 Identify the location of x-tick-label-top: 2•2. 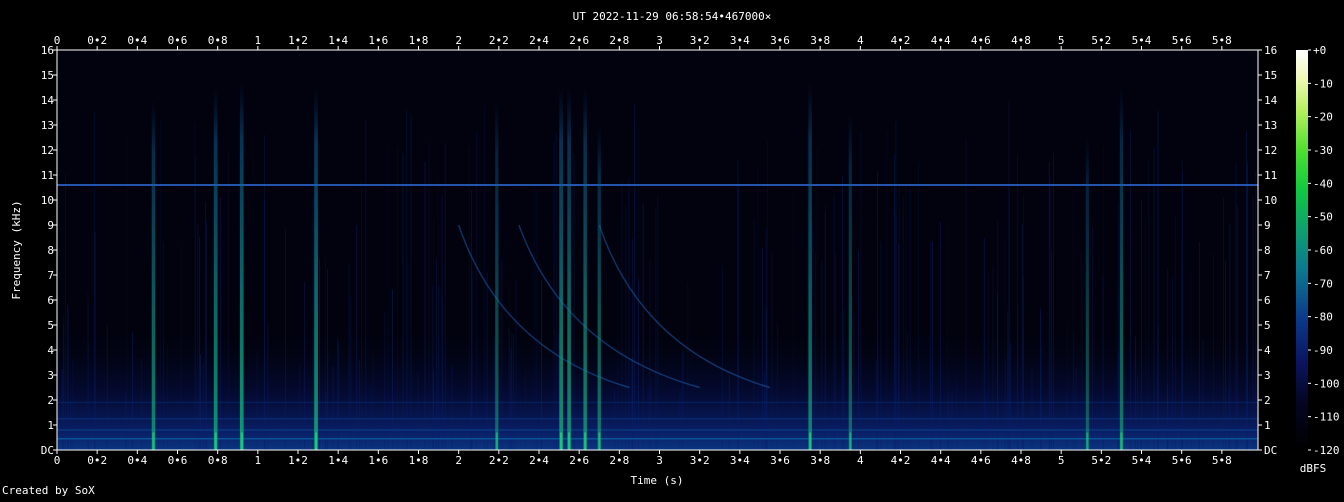
(499, 40).